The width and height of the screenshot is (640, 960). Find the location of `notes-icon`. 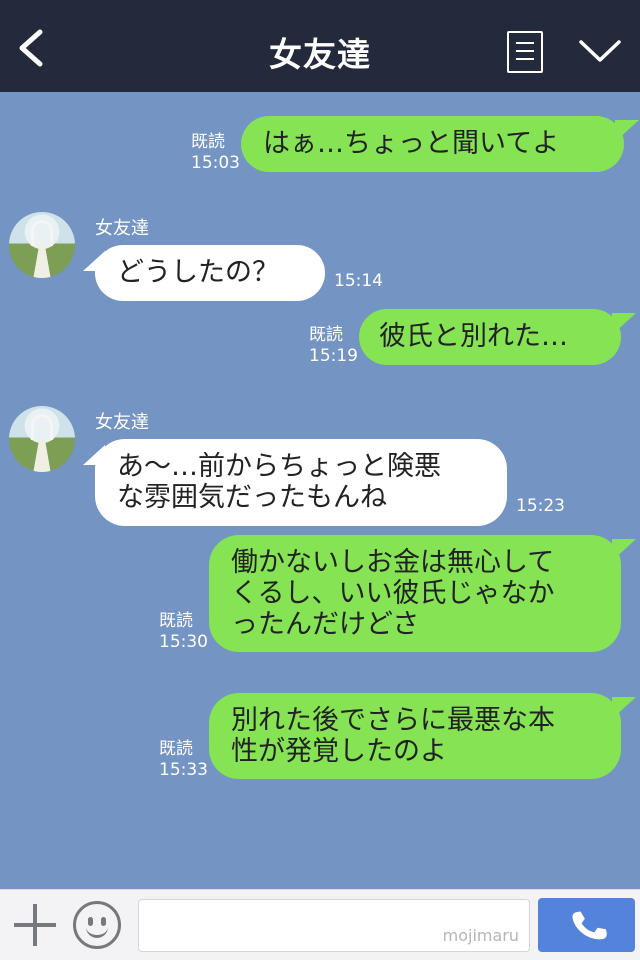

notes-icon is located at coordinates (525, 52).